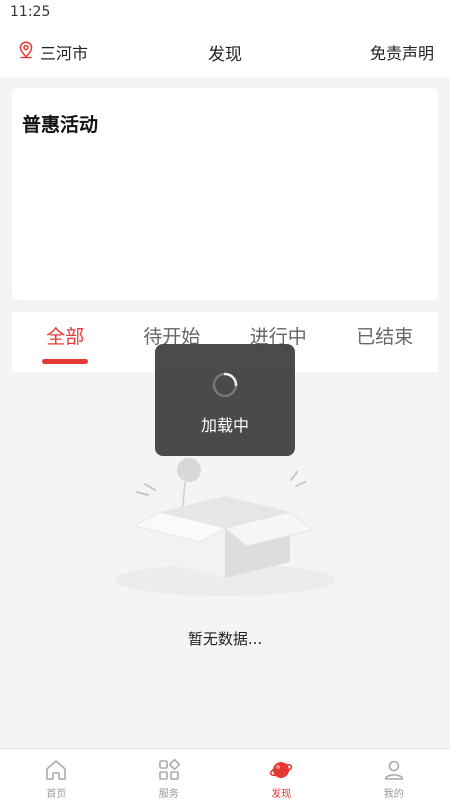 The height and width of the screenshot is (801, 450). Describe the element at coordinates (30, 12) in the screenshot. I see `status-time: 11:25` at that location.